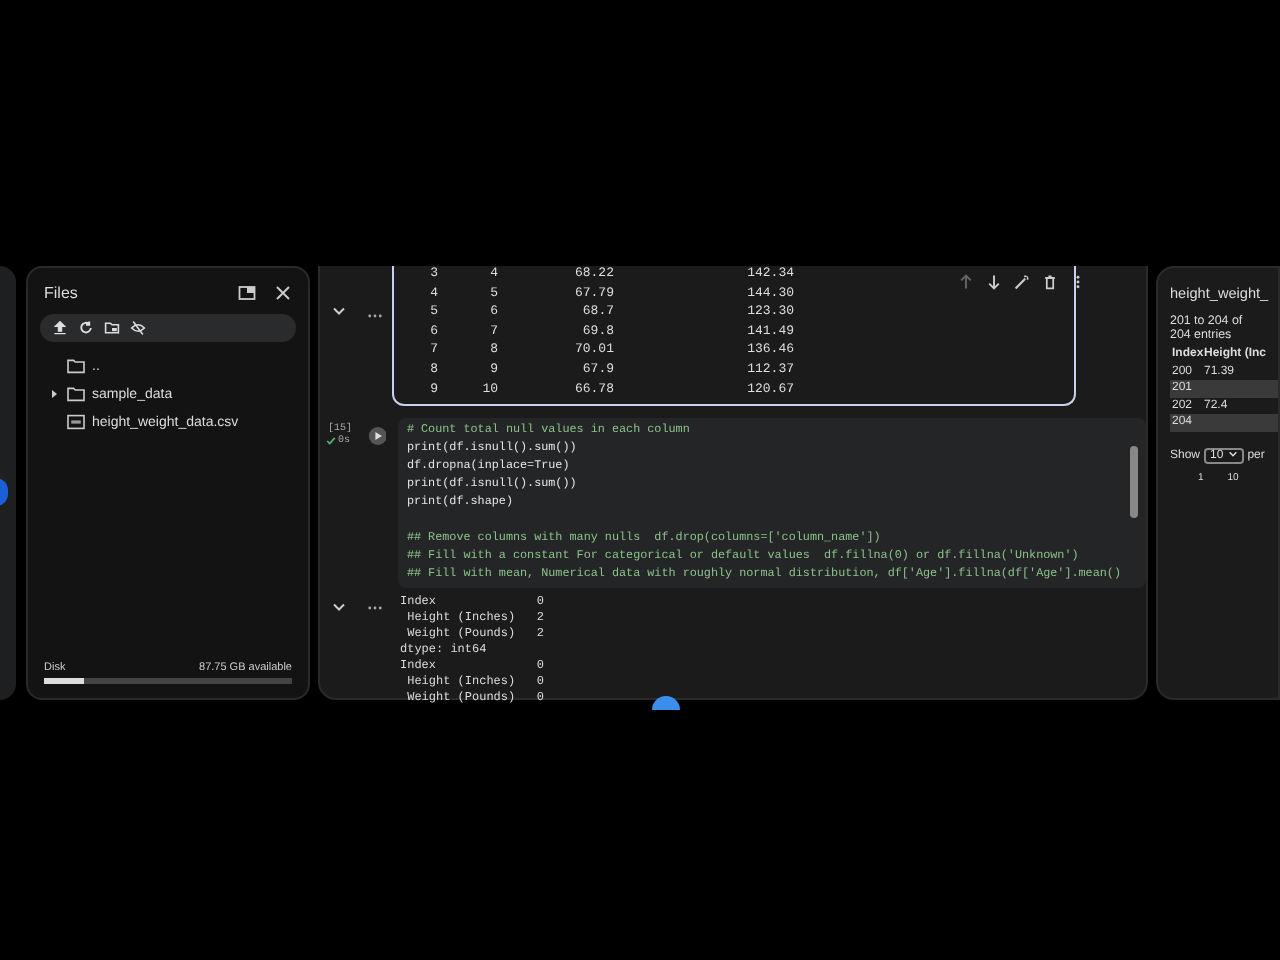 Image resolution: width=1280 pixels, height=960 pixels. What do you see at coordinates (54, 394) in the screenshot?
I see `expand-caret-icon` at bounding box center [54, 394].